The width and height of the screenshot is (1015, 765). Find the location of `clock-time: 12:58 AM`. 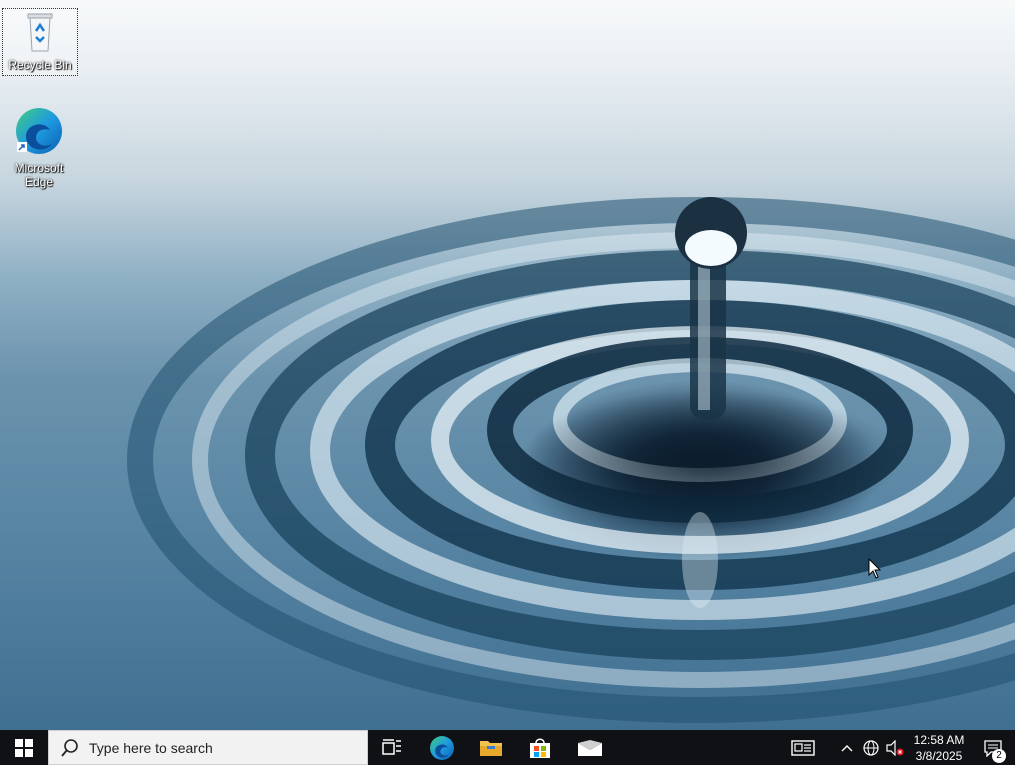

clock-time: 12:58 AM is located at coordinates (939, 740).